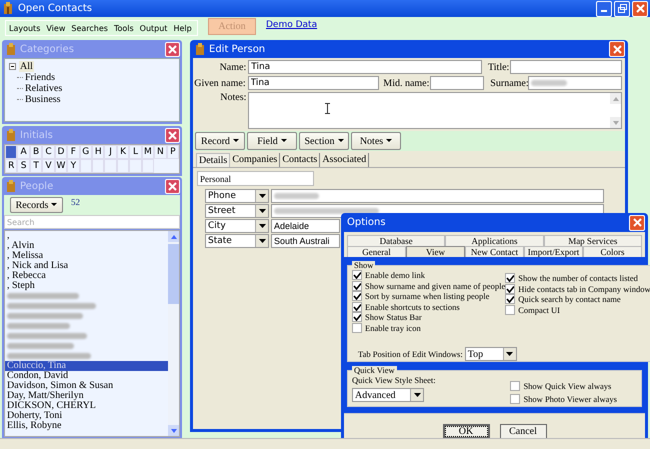  I want to click on initial-letter: C, so click(48, 152).